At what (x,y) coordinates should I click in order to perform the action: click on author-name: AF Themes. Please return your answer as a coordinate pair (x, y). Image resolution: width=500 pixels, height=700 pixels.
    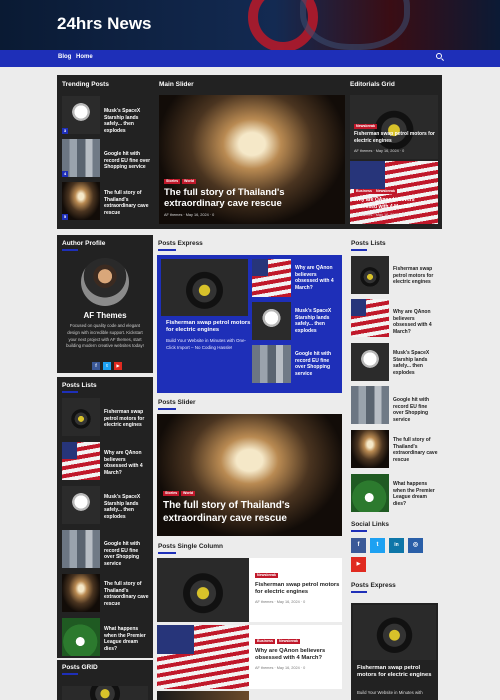
    Looking at the image, I should click on (105, 315).